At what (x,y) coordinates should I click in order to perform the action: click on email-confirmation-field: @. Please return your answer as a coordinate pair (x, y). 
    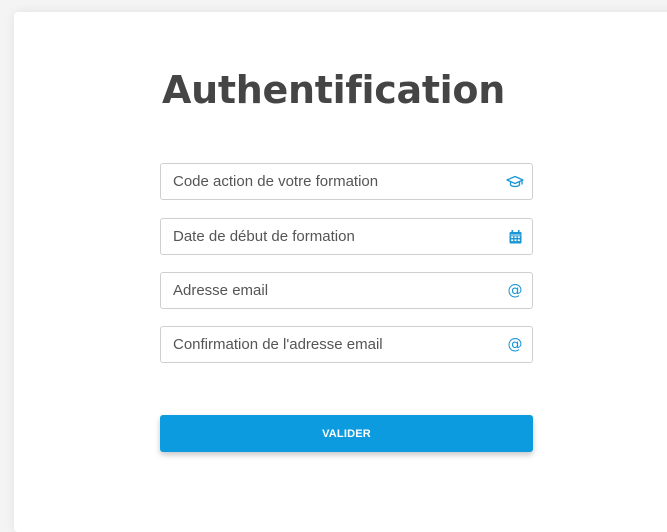
    Looking at the image, I should click on (346, 344).